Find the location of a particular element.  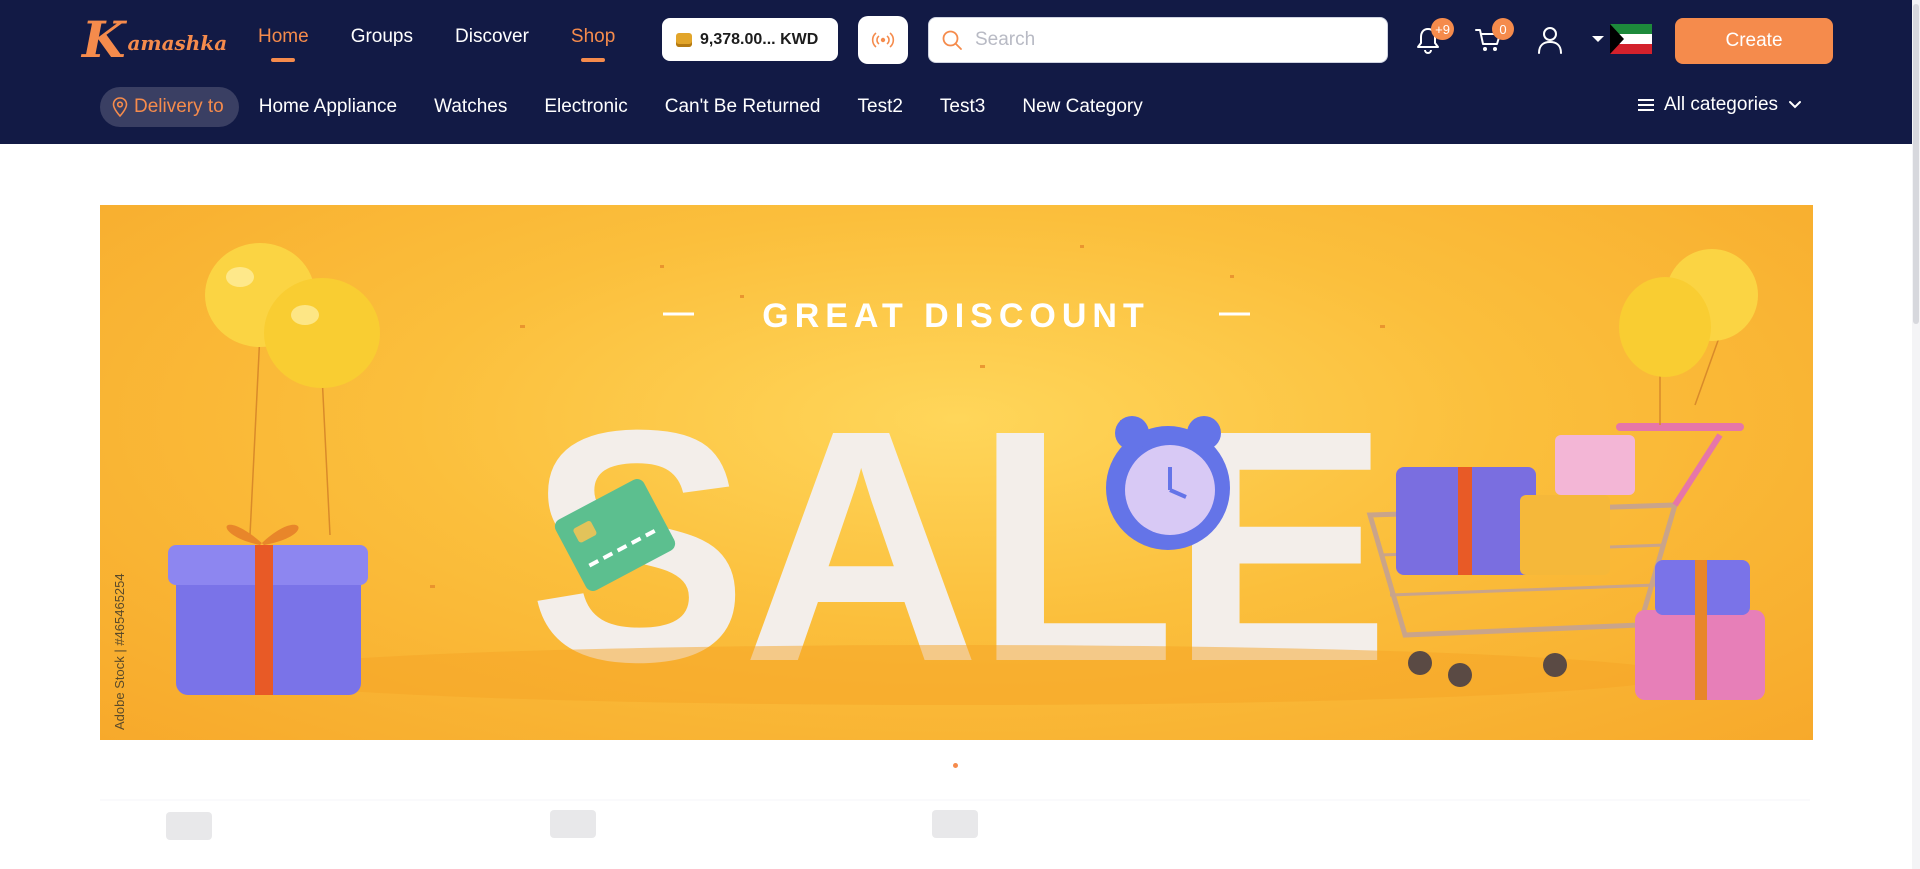

nav-groups-label: Groups is located at coordinates (381, 36).